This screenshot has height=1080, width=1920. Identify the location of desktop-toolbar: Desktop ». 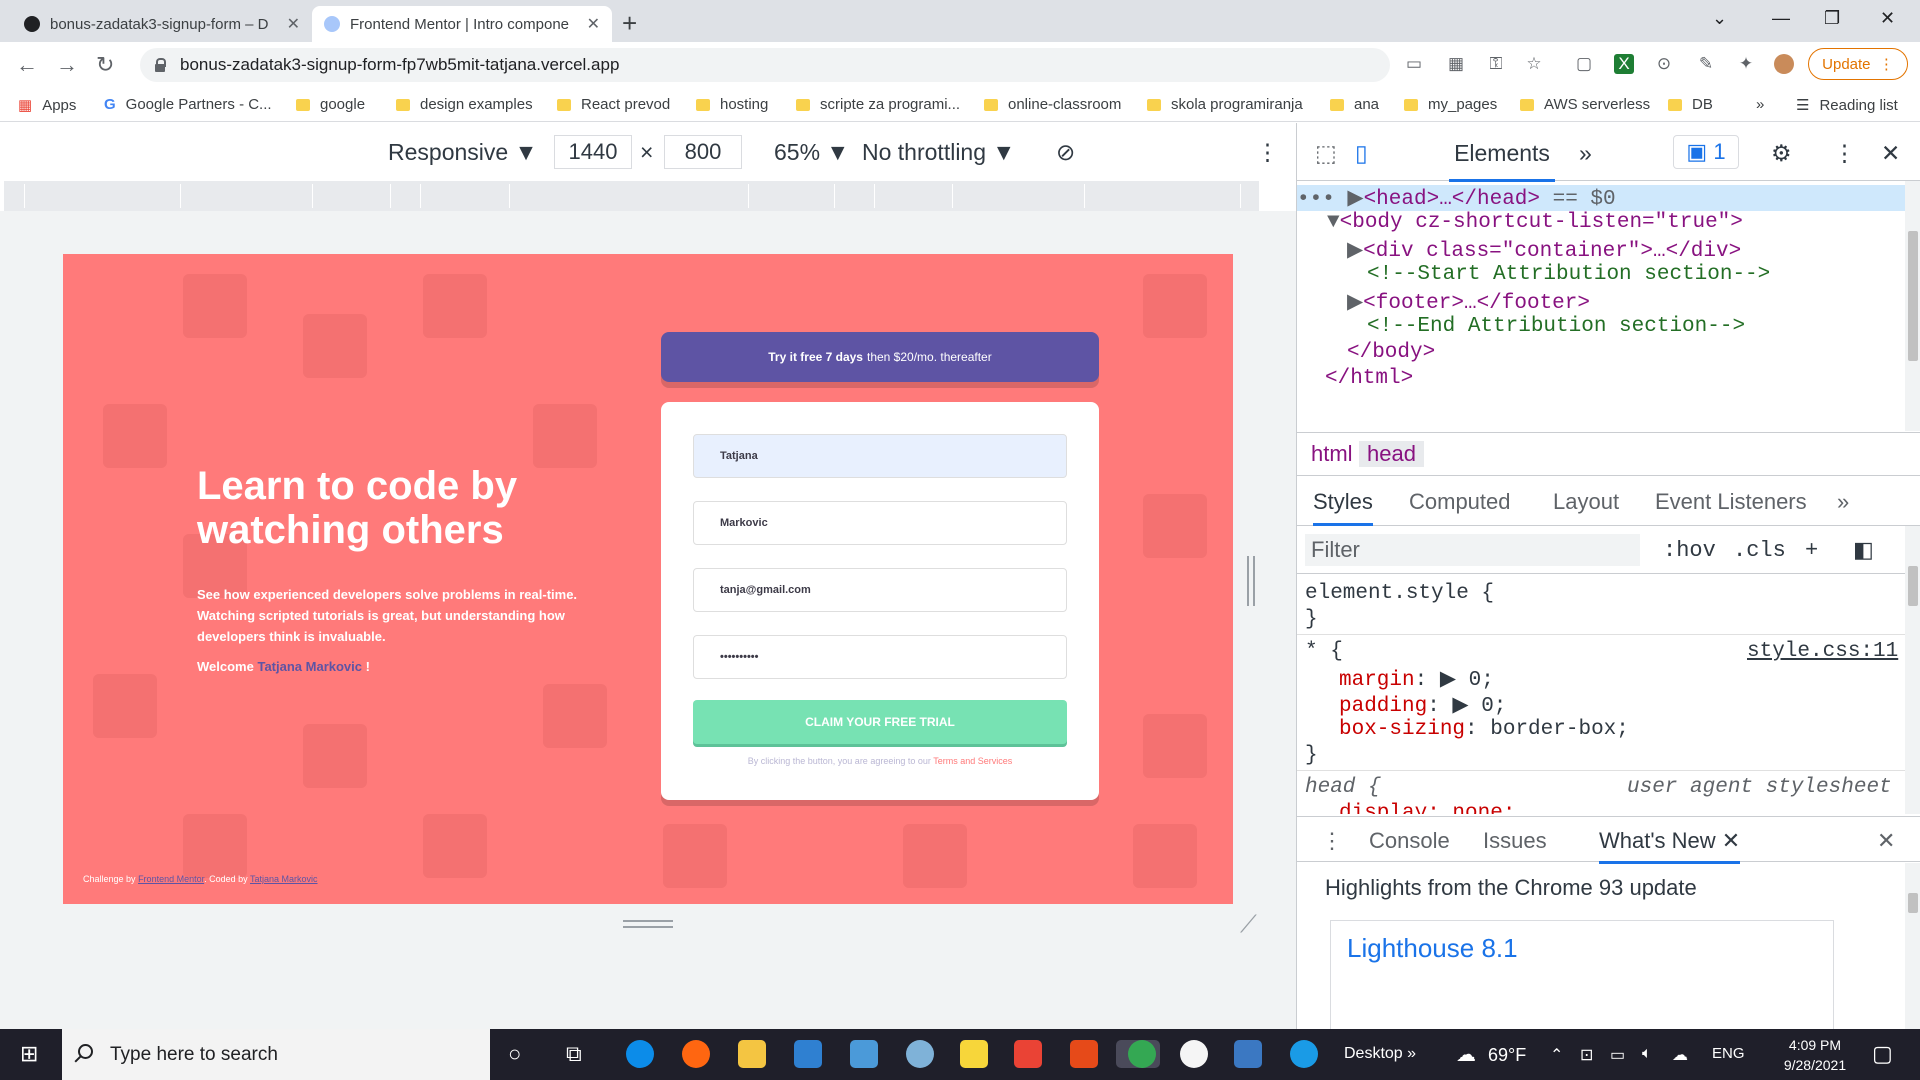
(1380, 1054).